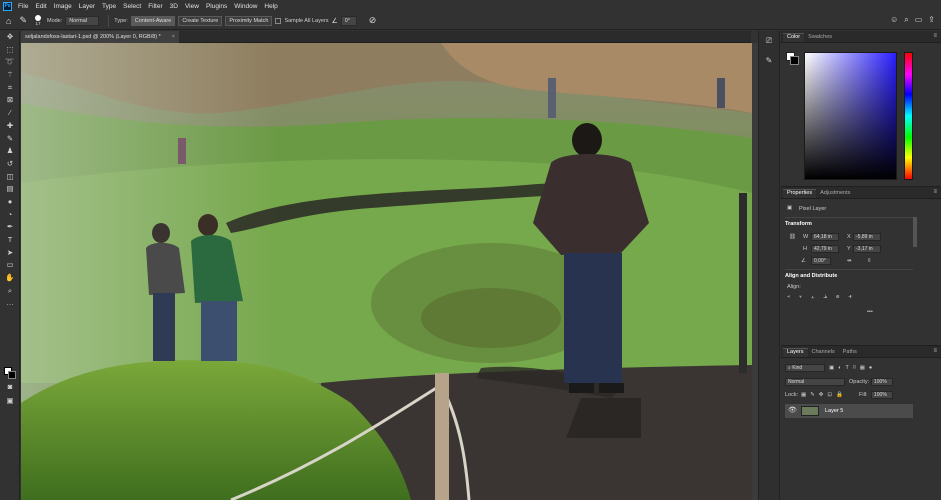 The height and width of the screenshot is (500, 941). Describe the element at coordinates (867, 237) in the screenshot. I see `x-input: -5,89 in` at that location.